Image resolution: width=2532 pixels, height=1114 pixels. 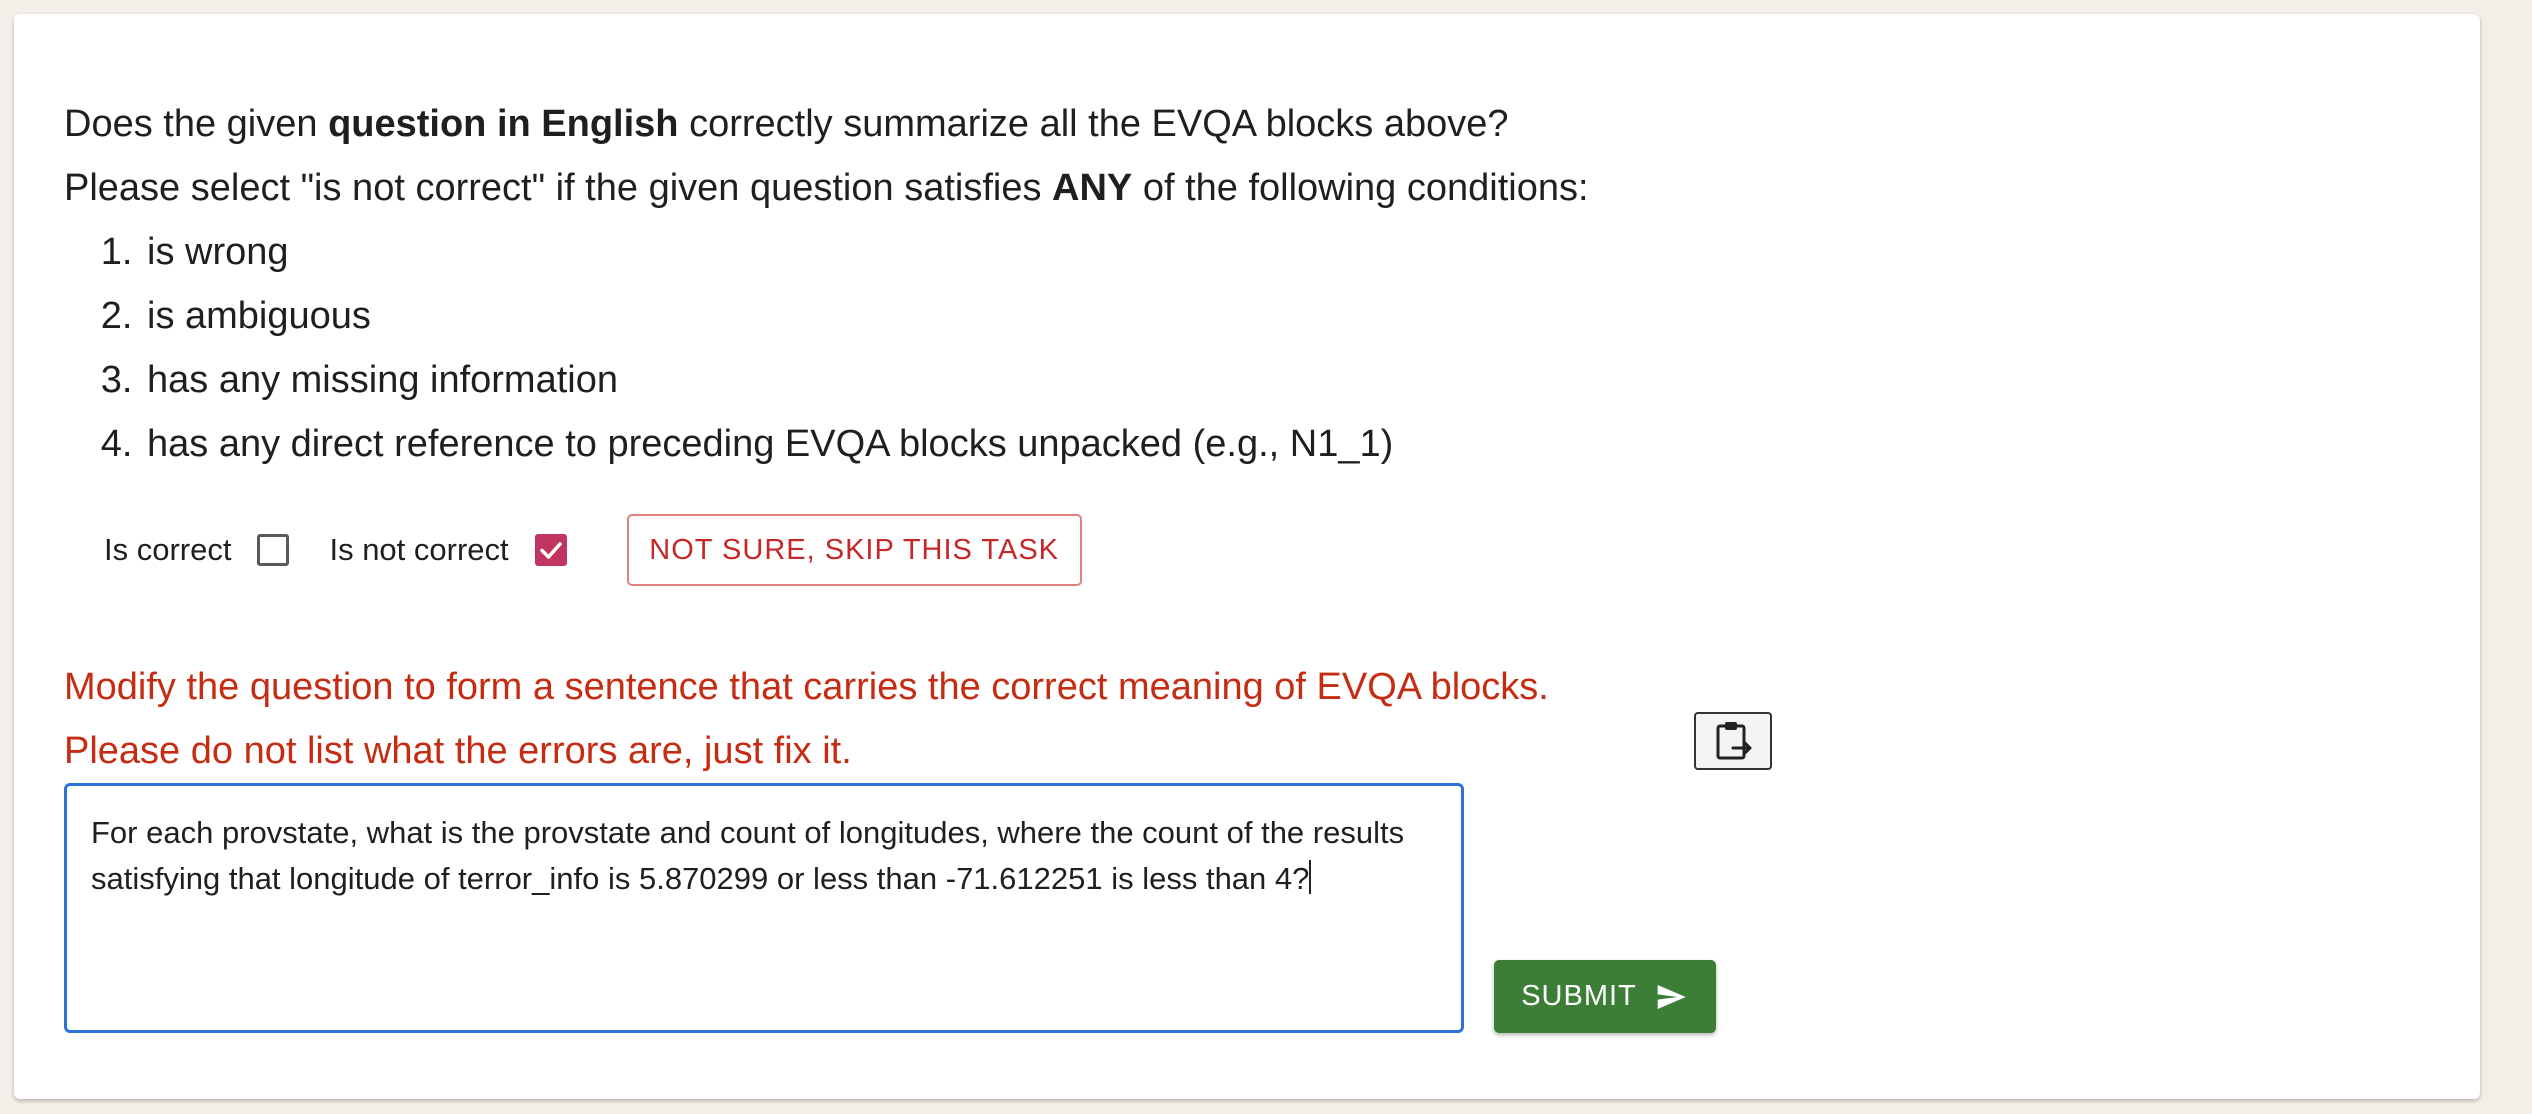 I want to click on instruction-emphasis: question in English, so click(x=503, y=124).